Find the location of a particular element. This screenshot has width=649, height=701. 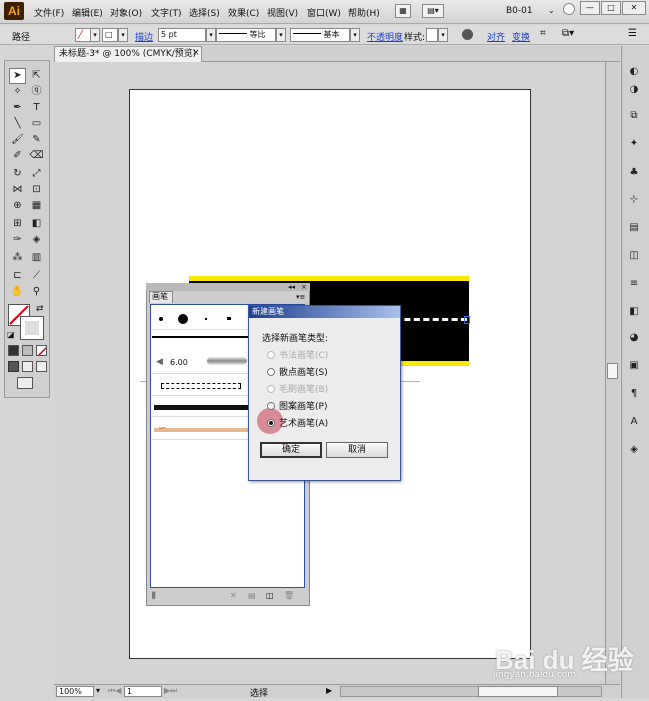

remove-stroke-icon: ✕ is located at coordinates (233, 595).